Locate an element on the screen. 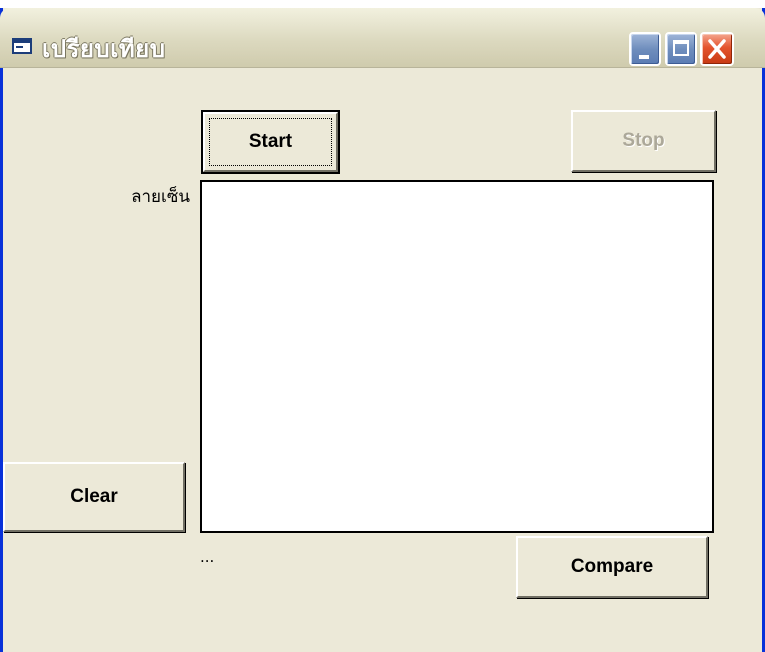 The width and height of the screenshot is (765, 652). minimize-icon is located at coordinates (644, 57).